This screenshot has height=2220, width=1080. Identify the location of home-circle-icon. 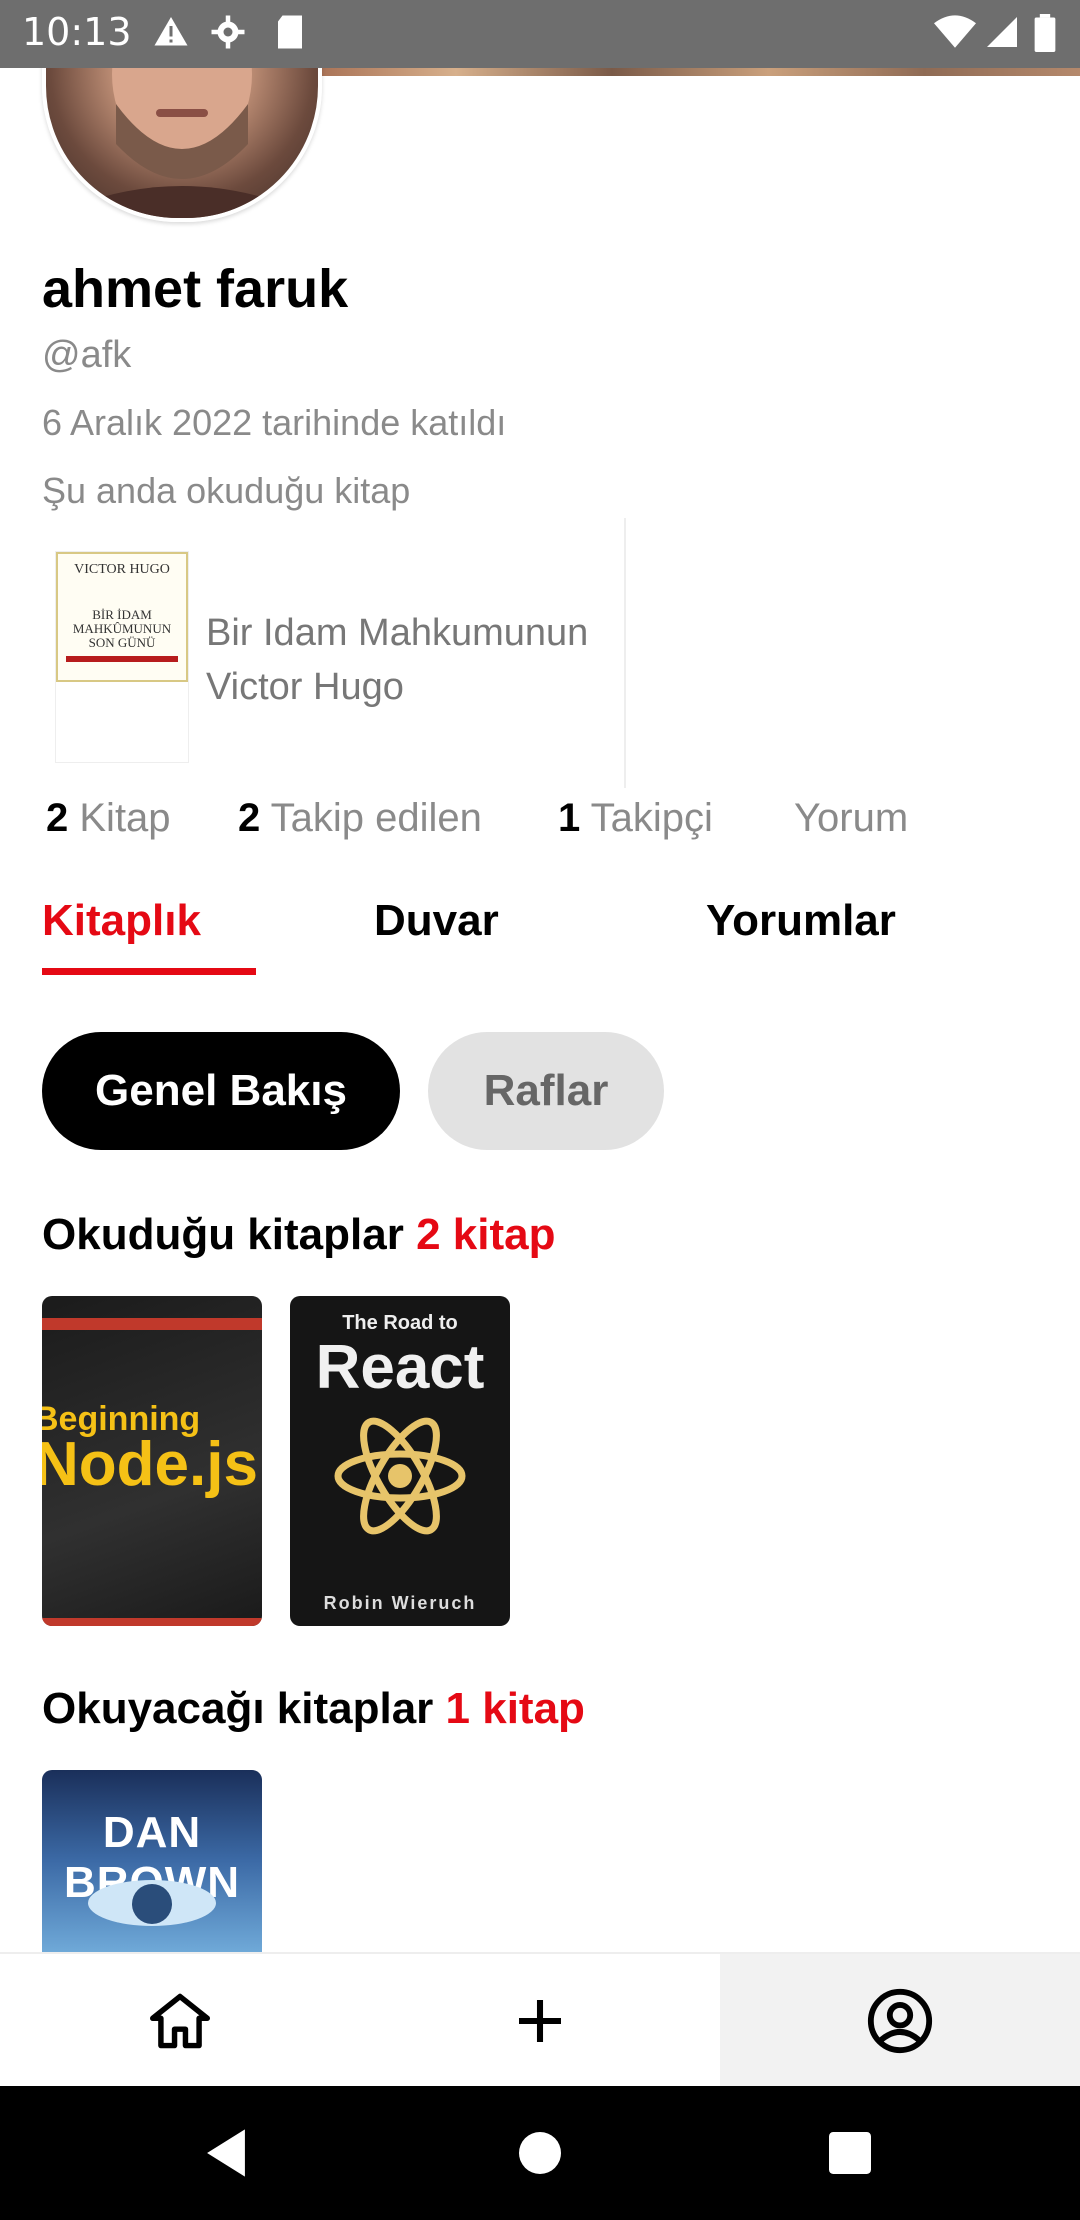
(540, 2153).